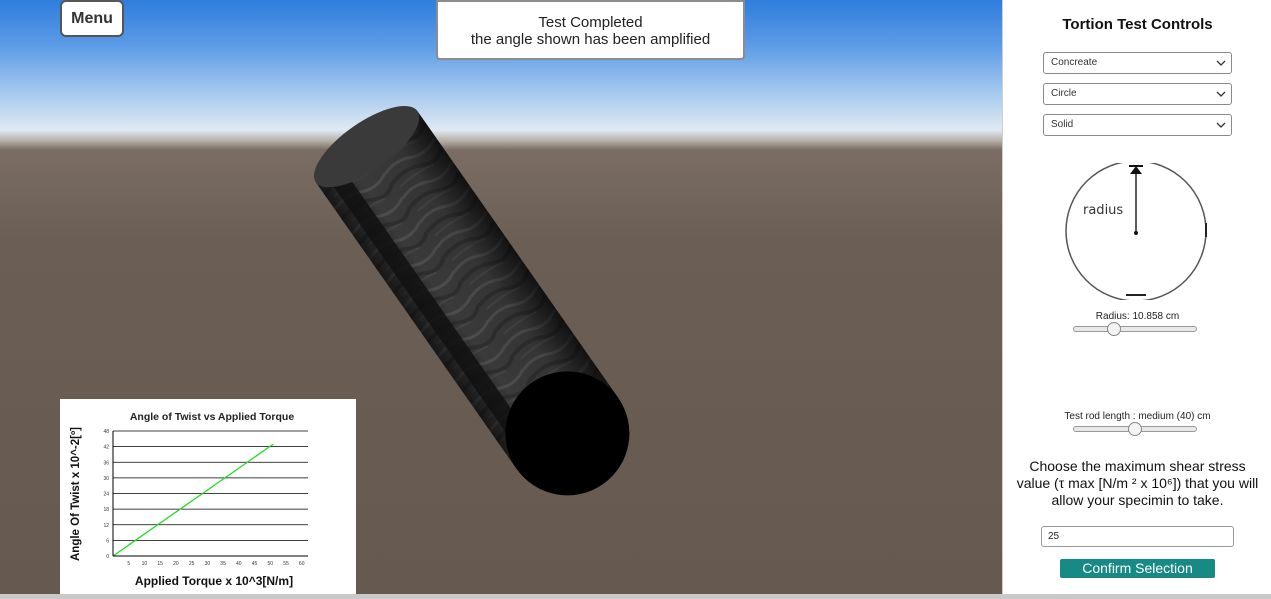 The height and width of the screenshot is (599, 1271). I want to click on length-slider, so click(1135, 429).